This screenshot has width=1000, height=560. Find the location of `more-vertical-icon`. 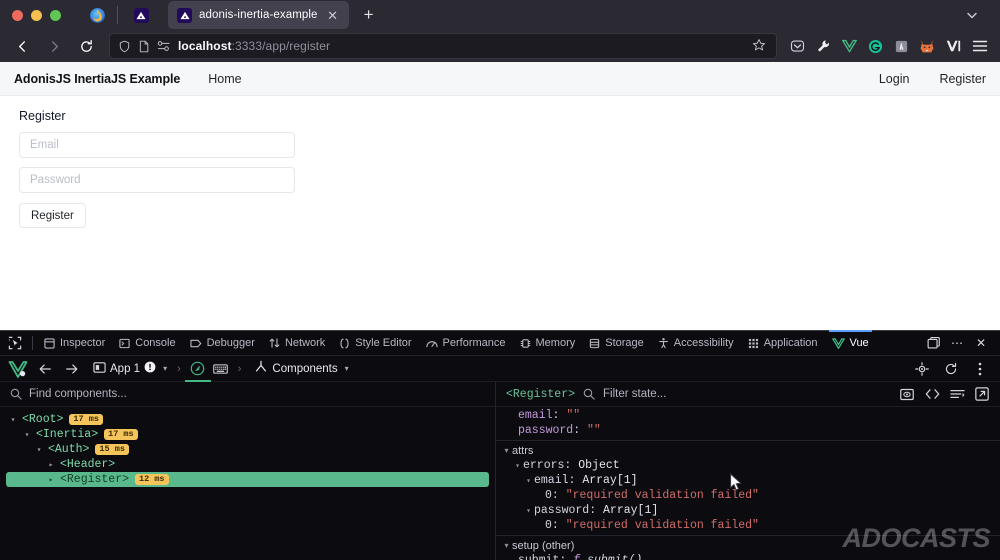

more-vertical-icon is located at coordinates (980, 369).